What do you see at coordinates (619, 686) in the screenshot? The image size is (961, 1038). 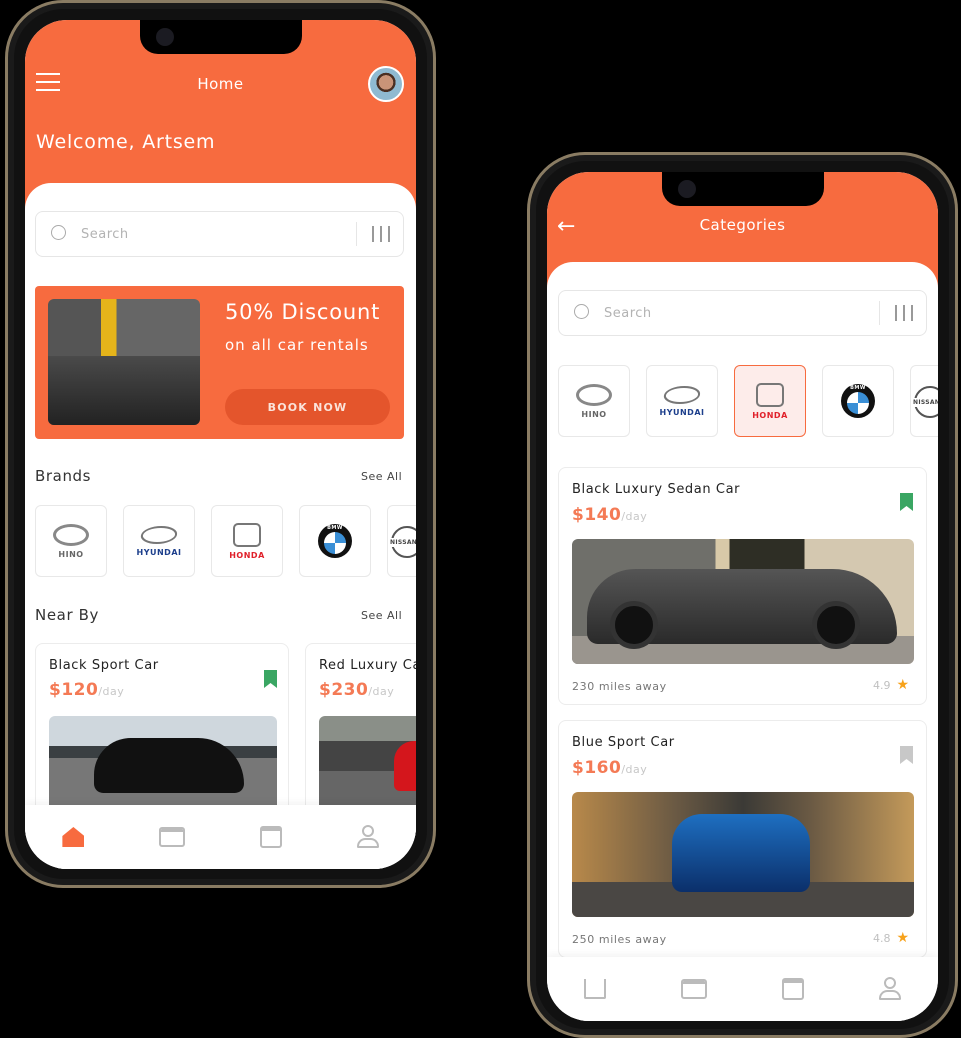 I see `car-distance: 230 miles away` at bounding box center [619, 686].